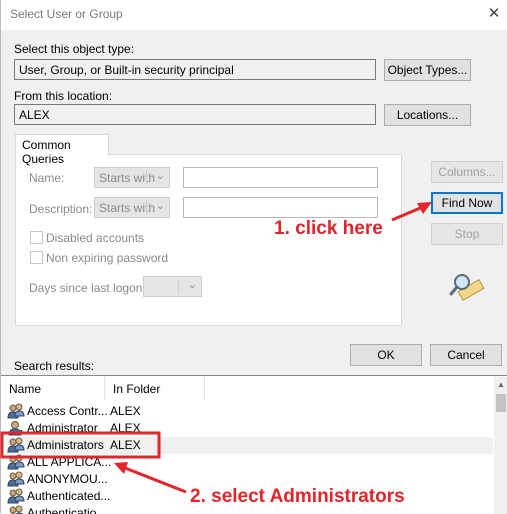 The width and height of the screenshot is (507, 514). I want to click on non-expiring-password-label: Non expiring password, so click(107, 258).